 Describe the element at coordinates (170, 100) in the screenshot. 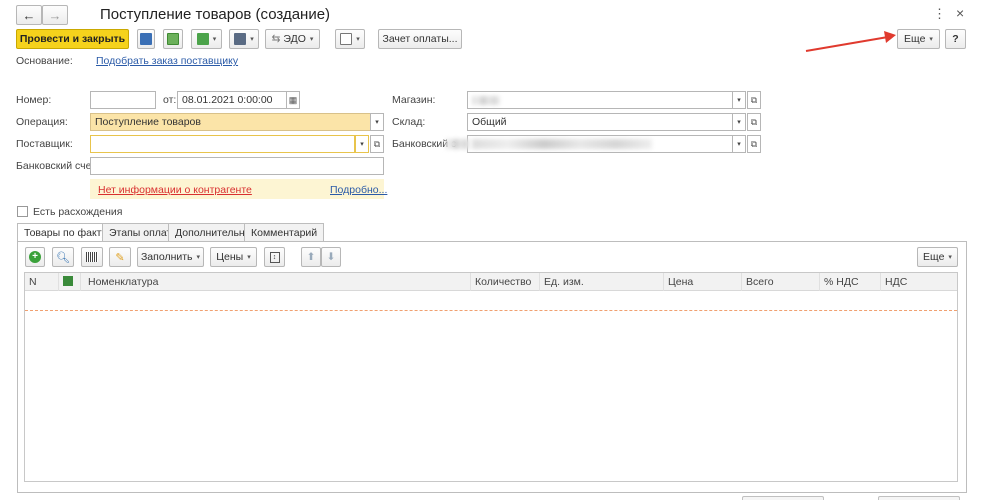

I see `date-from-label: от:` at that location.